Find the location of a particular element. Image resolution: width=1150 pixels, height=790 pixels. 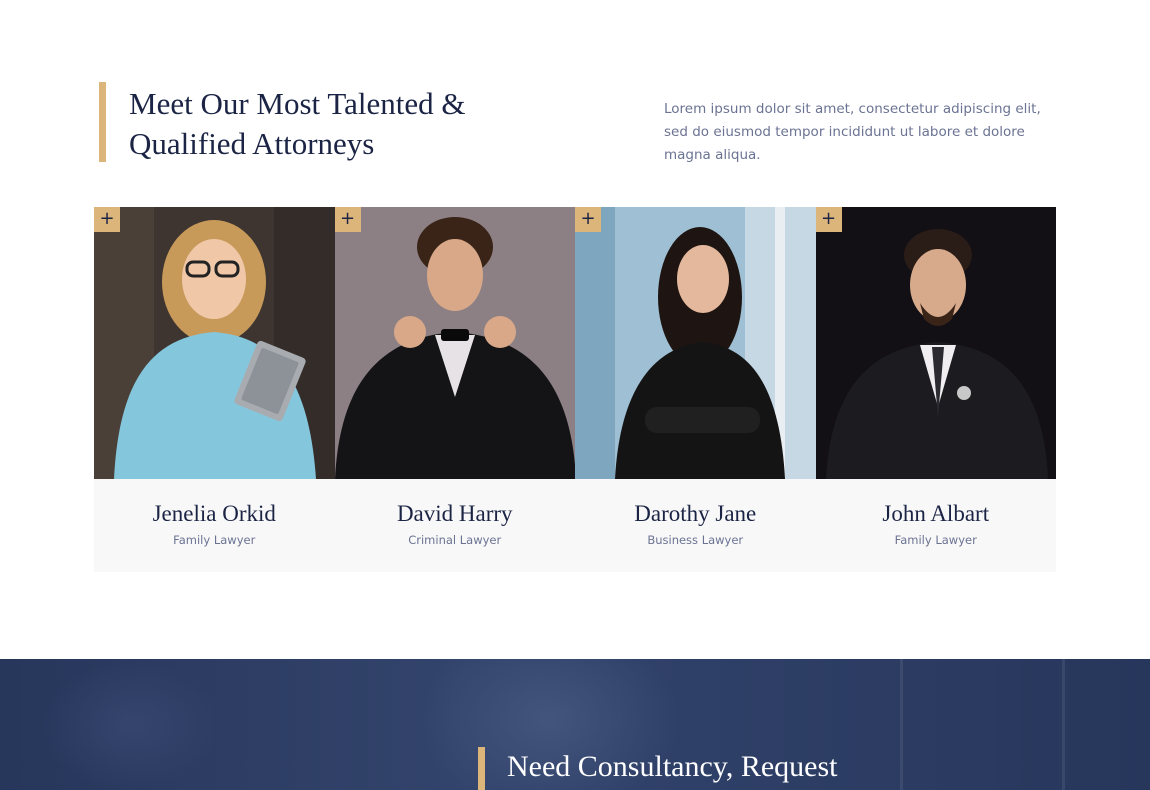

attorney-role: Criminal Lawyer is located at coordinates (455, 540).